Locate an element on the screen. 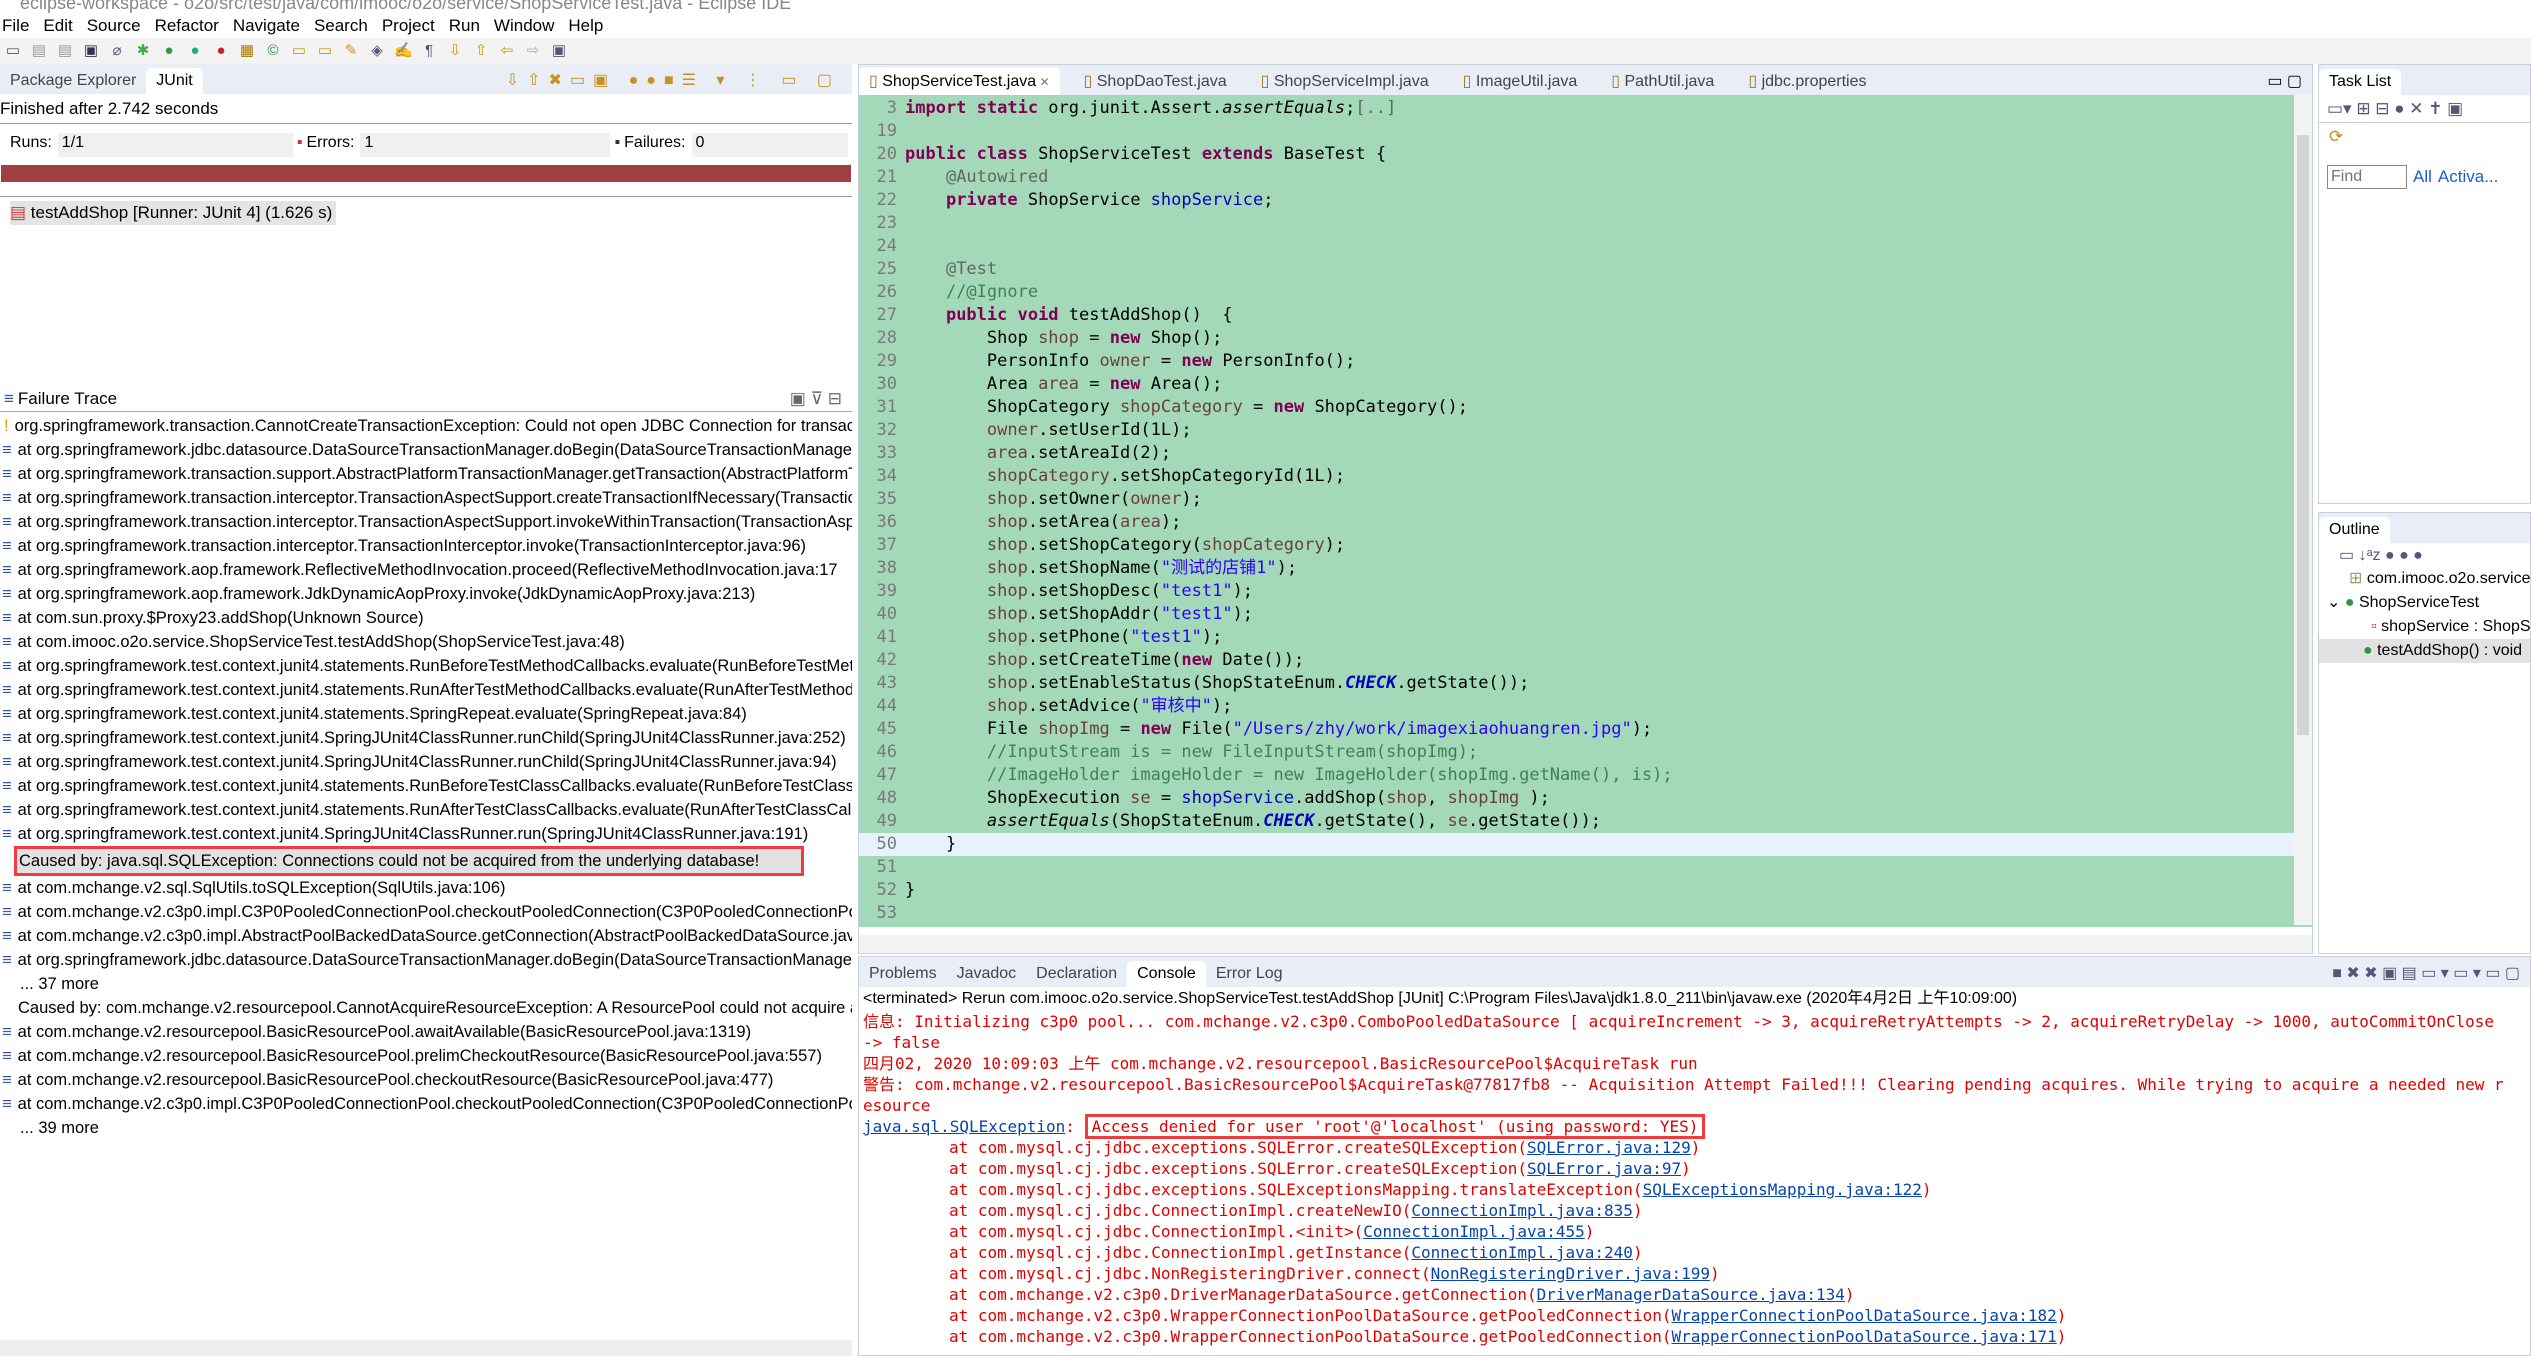 Image resolution: width=2531 pixels, height=1356 pixels. menu-navigate: Navigate is located at coordinates (266, 26).